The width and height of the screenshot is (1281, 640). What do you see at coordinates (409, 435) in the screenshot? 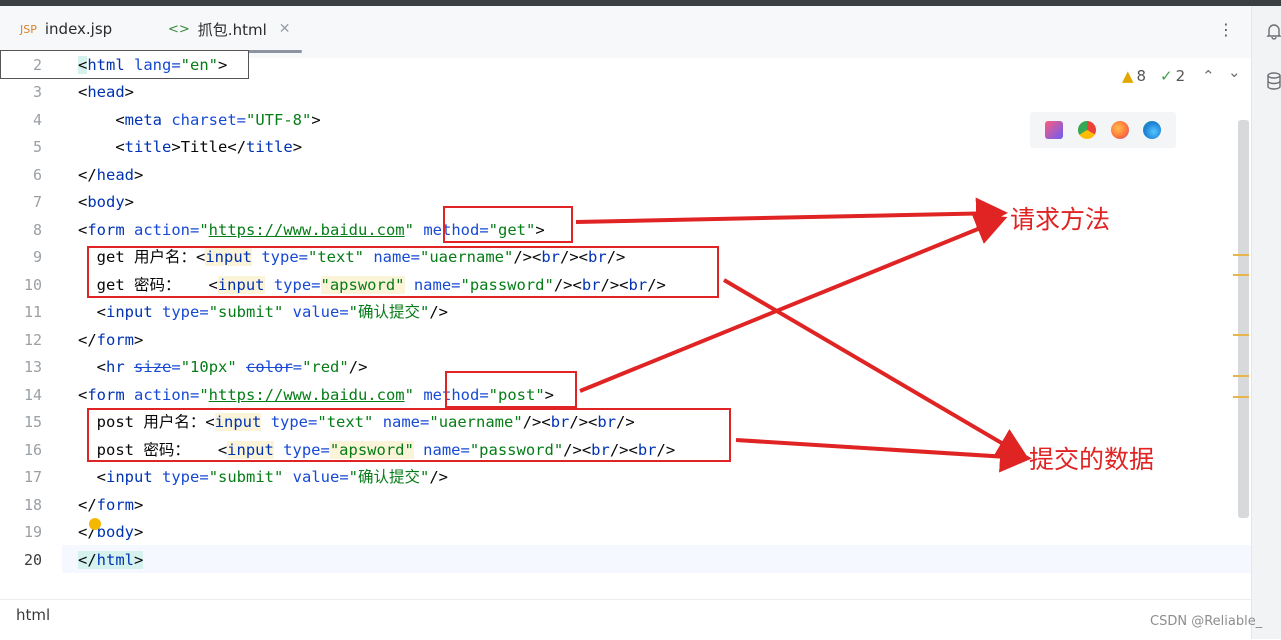
I see `post-inputs-box` at bounding box center [409, 435].